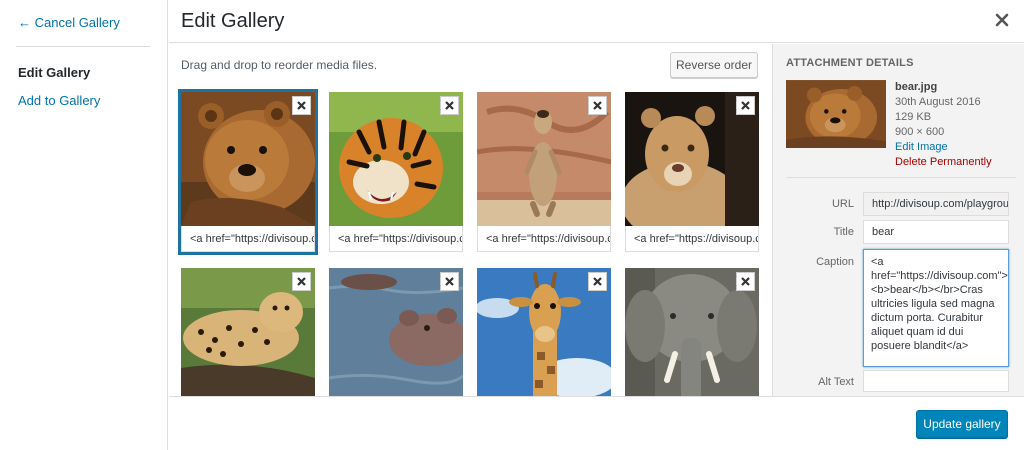 The image size is (1024, 450). What do you see at coordinates (936, 381) in the screenshot?
I see `alt-text-field` at bounding box center [936, 381].